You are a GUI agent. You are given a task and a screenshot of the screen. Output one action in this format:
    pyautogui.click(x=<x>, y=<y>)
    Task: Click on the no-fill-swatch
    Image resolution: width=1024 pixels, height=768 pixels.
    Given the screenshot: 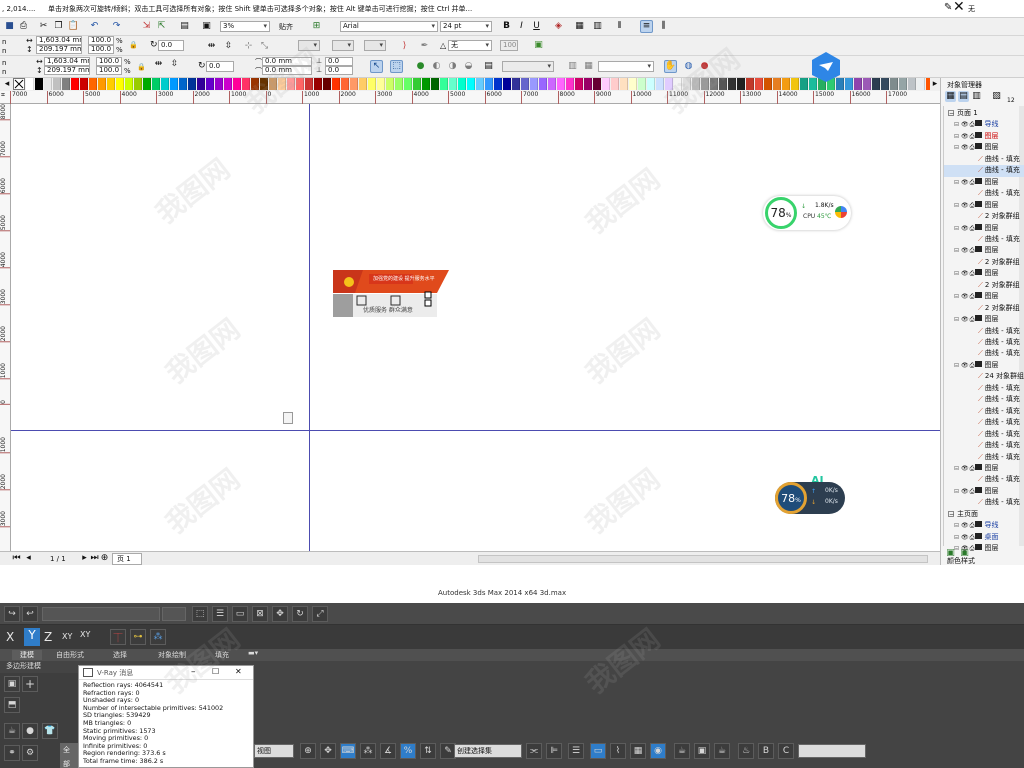 What is the action you would take?
    pyautogui.click(x=19, y=84)
    